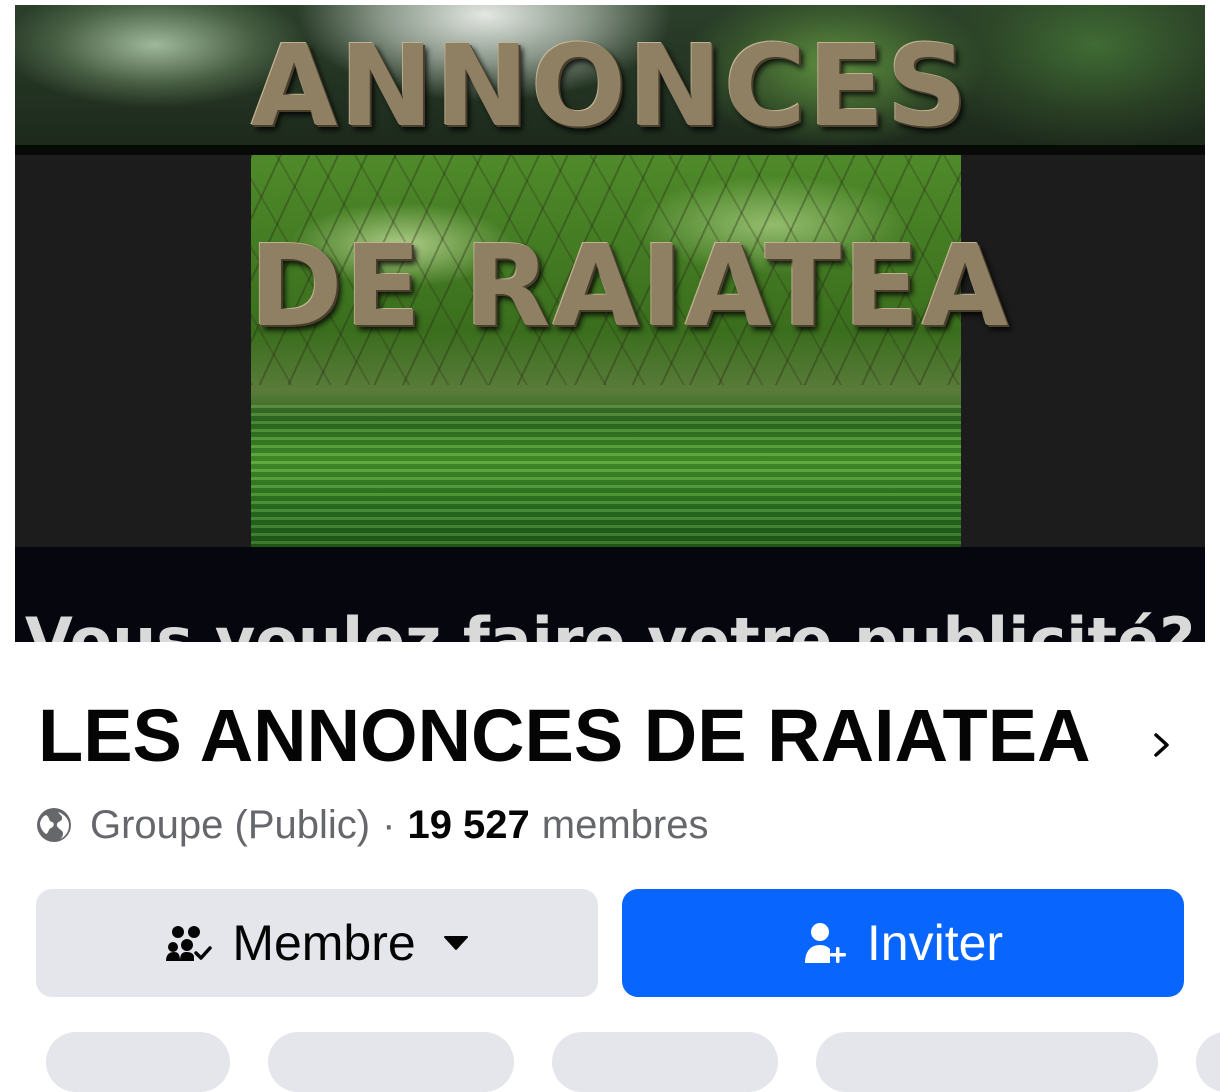 The image size is (1220, 1092). I want to click on water-reflection, so click(606, 476).